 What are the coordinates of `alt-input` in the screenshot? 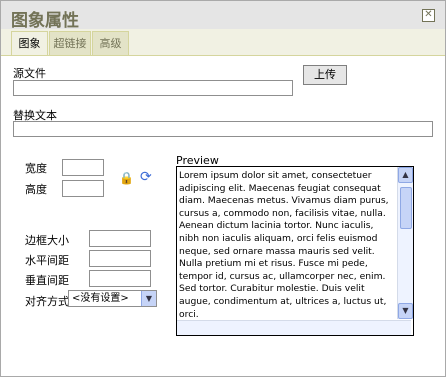 It's located at (223, 129).